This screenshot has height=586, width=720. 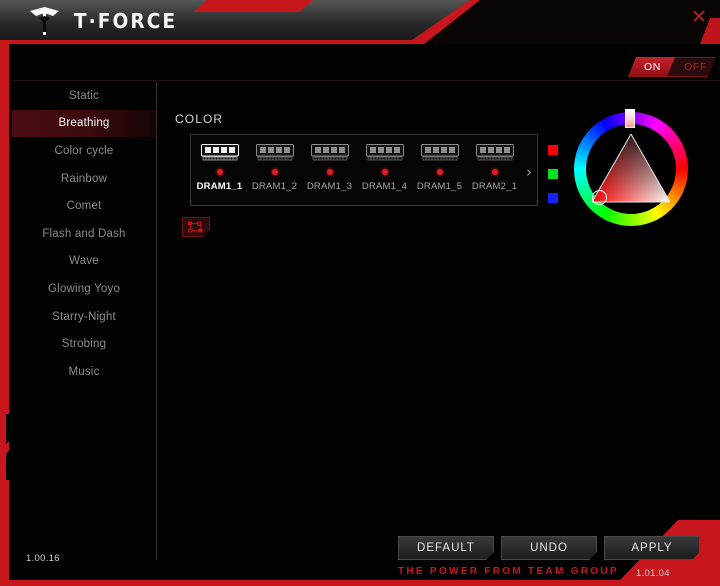 I want to click on sidebar-item-flash-and-dash: Flash and Dash, so click(x=84, y=234).